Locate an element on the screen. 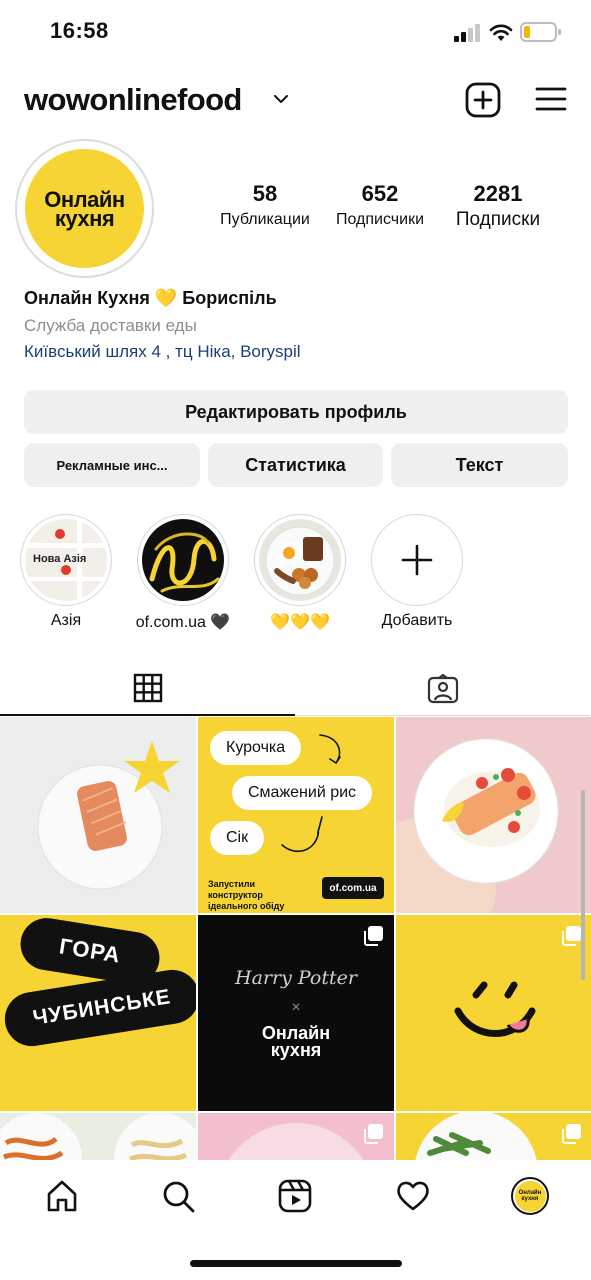 Image resolution: width=591 pixels, height=1280 pixels. stat-followers: 652 Подписчики is located at coordinates (380, 206).